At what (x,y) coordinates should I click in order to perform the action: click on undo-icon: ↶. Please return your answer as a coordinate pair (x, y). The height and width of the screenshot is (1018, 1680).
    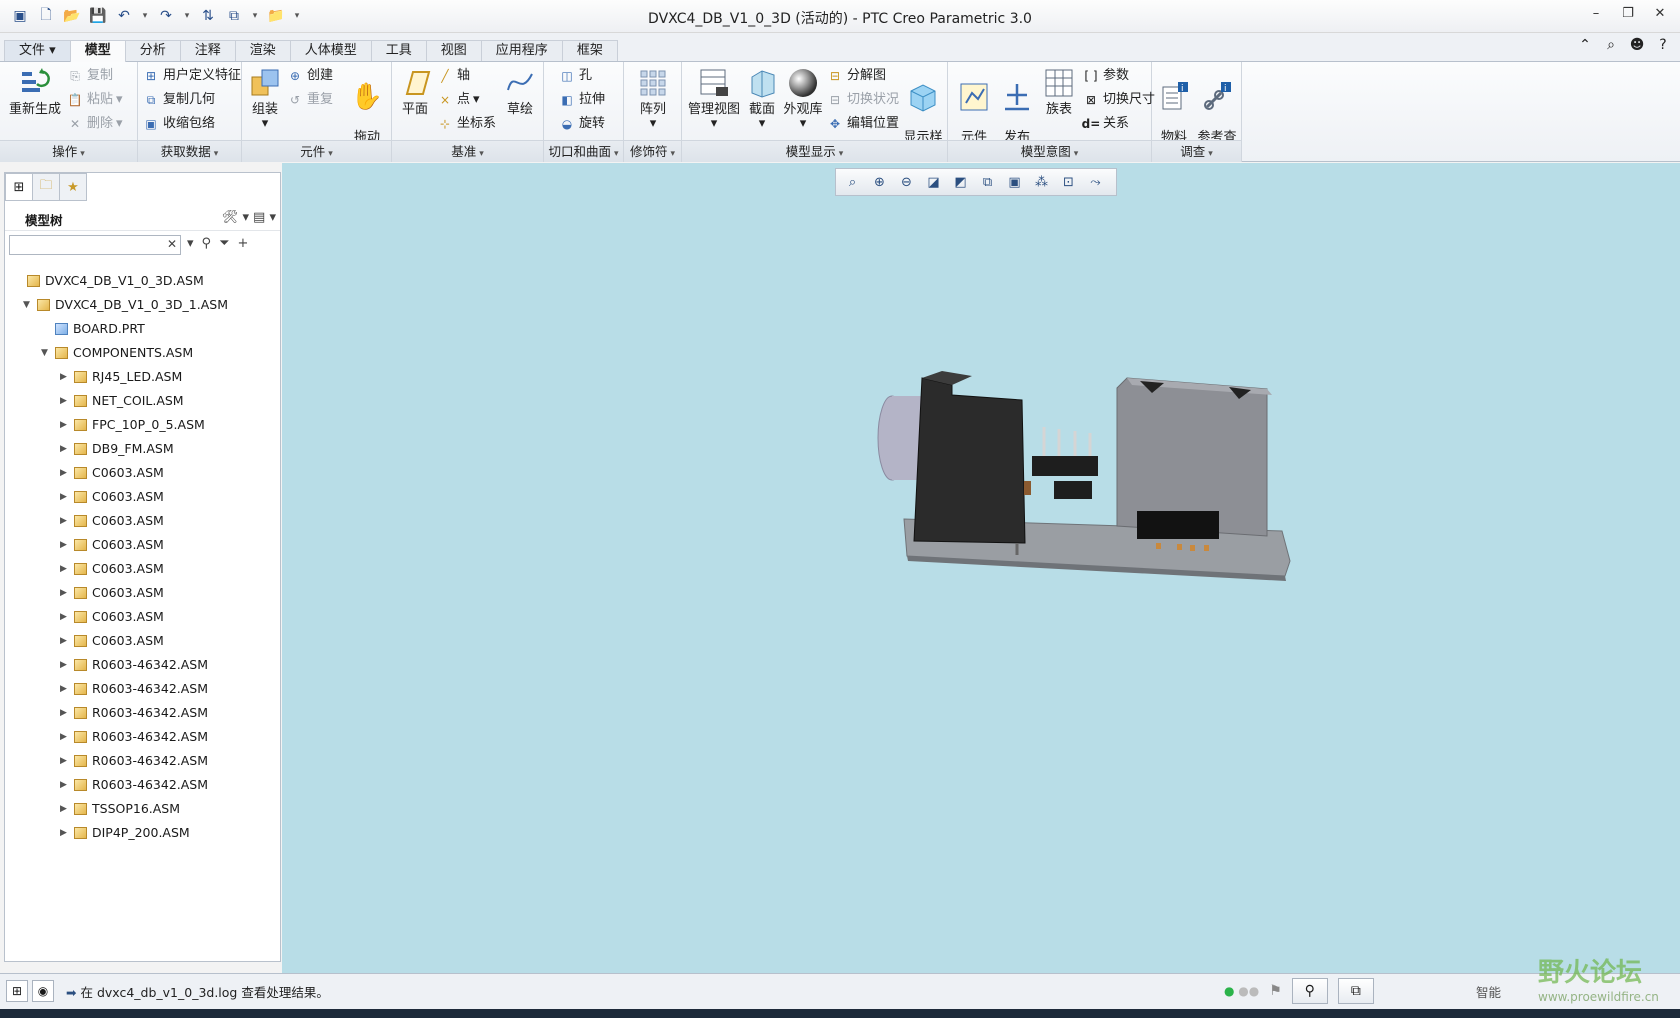
    Looking at the image, I should click on (124, 16).